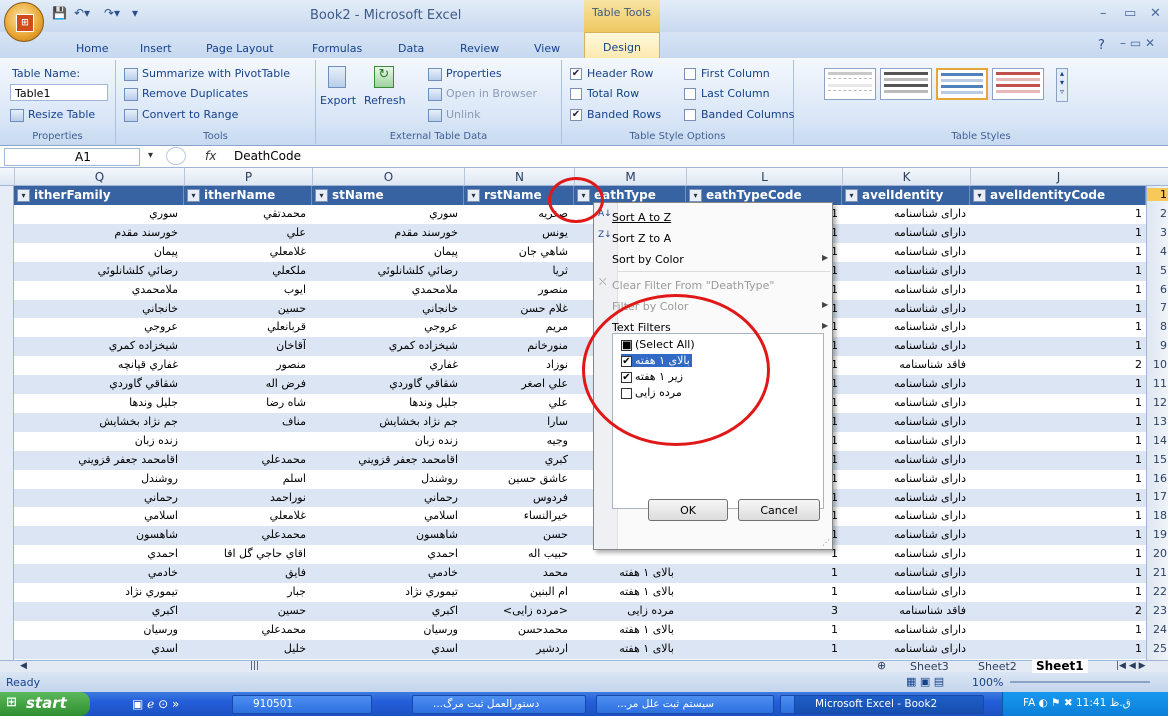 This screenshot has width=1168, height=716. I want to click on name-box: A1, so click(72, 157).